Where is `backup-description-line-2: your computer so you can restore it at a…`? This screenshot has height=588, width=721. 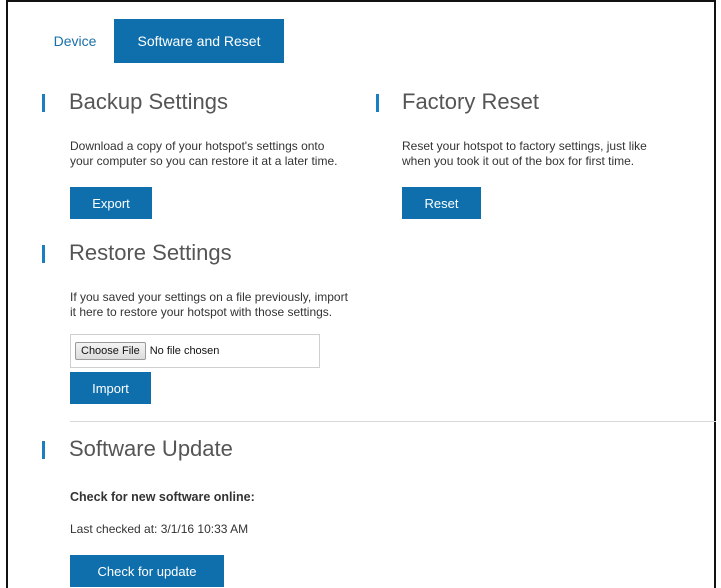
backup-description-line-2: your computer so you can restore it at a… is located at coordinates (204, 161).